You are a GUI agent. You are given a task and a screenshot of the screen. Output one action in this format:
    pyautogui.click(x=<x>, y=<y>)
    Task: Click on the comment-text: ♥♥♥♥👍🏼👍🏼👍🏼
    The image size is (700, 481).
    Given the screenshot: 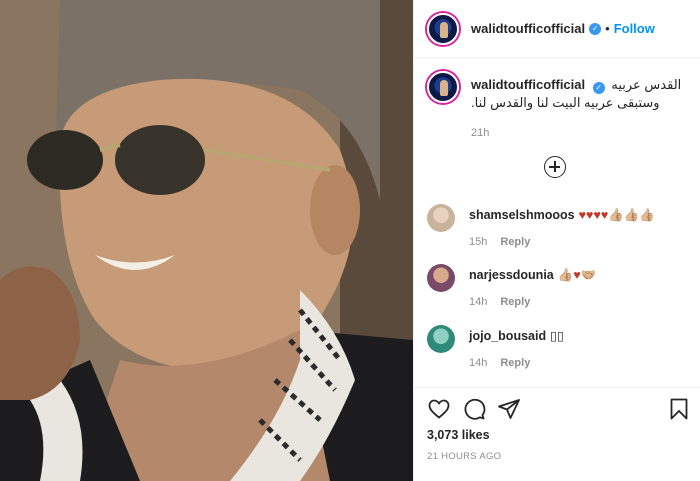 What is the action you would take?
    pyautogui.click(x=616, y=215)
    